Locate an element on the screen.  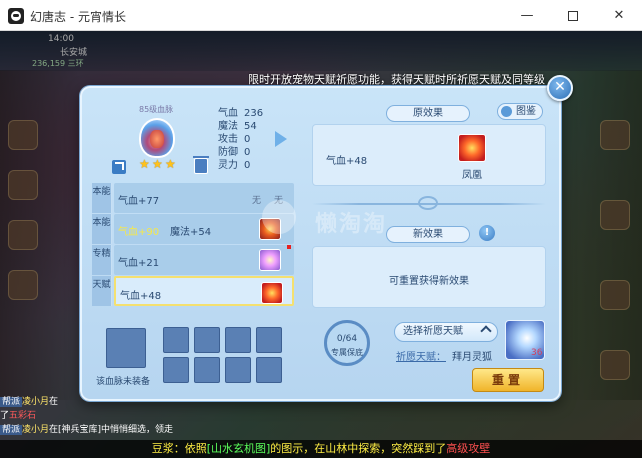
equip-slot-label: 该血脉未装备 is located at coordinates (123, 382).